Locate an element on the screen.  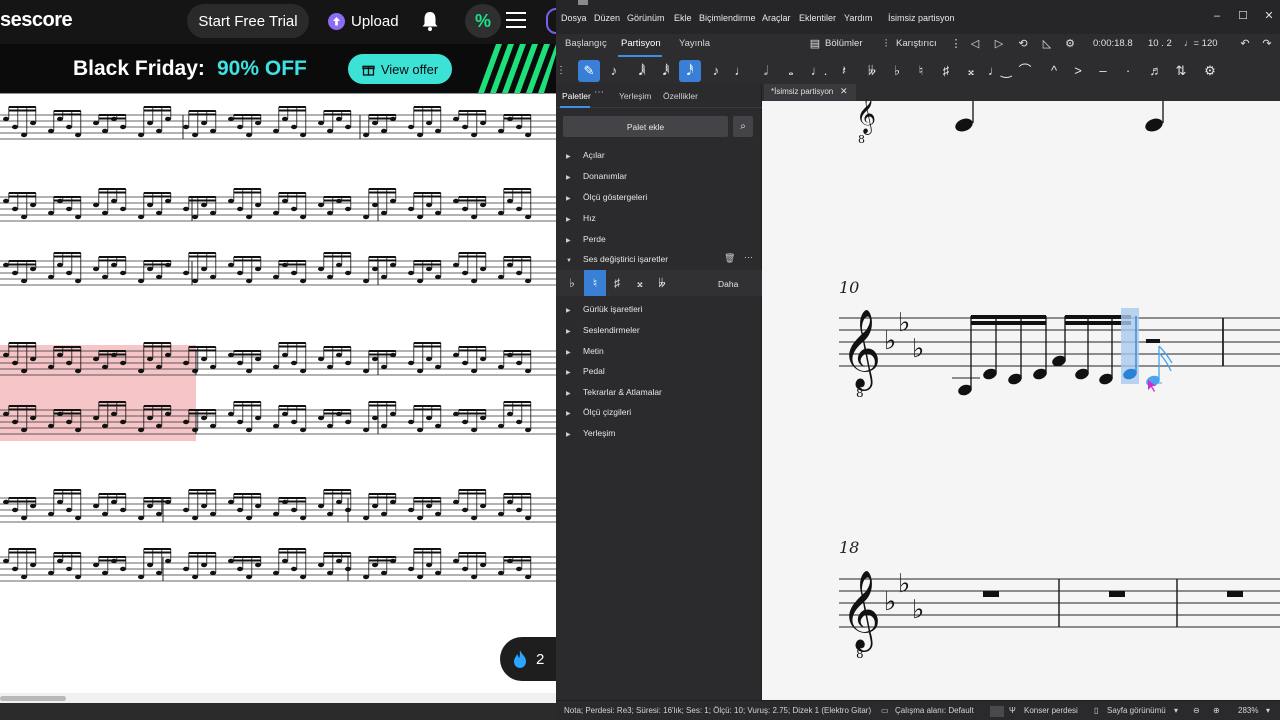
mixer-button: Karıştırıcı is located at coordinates (916, 43).